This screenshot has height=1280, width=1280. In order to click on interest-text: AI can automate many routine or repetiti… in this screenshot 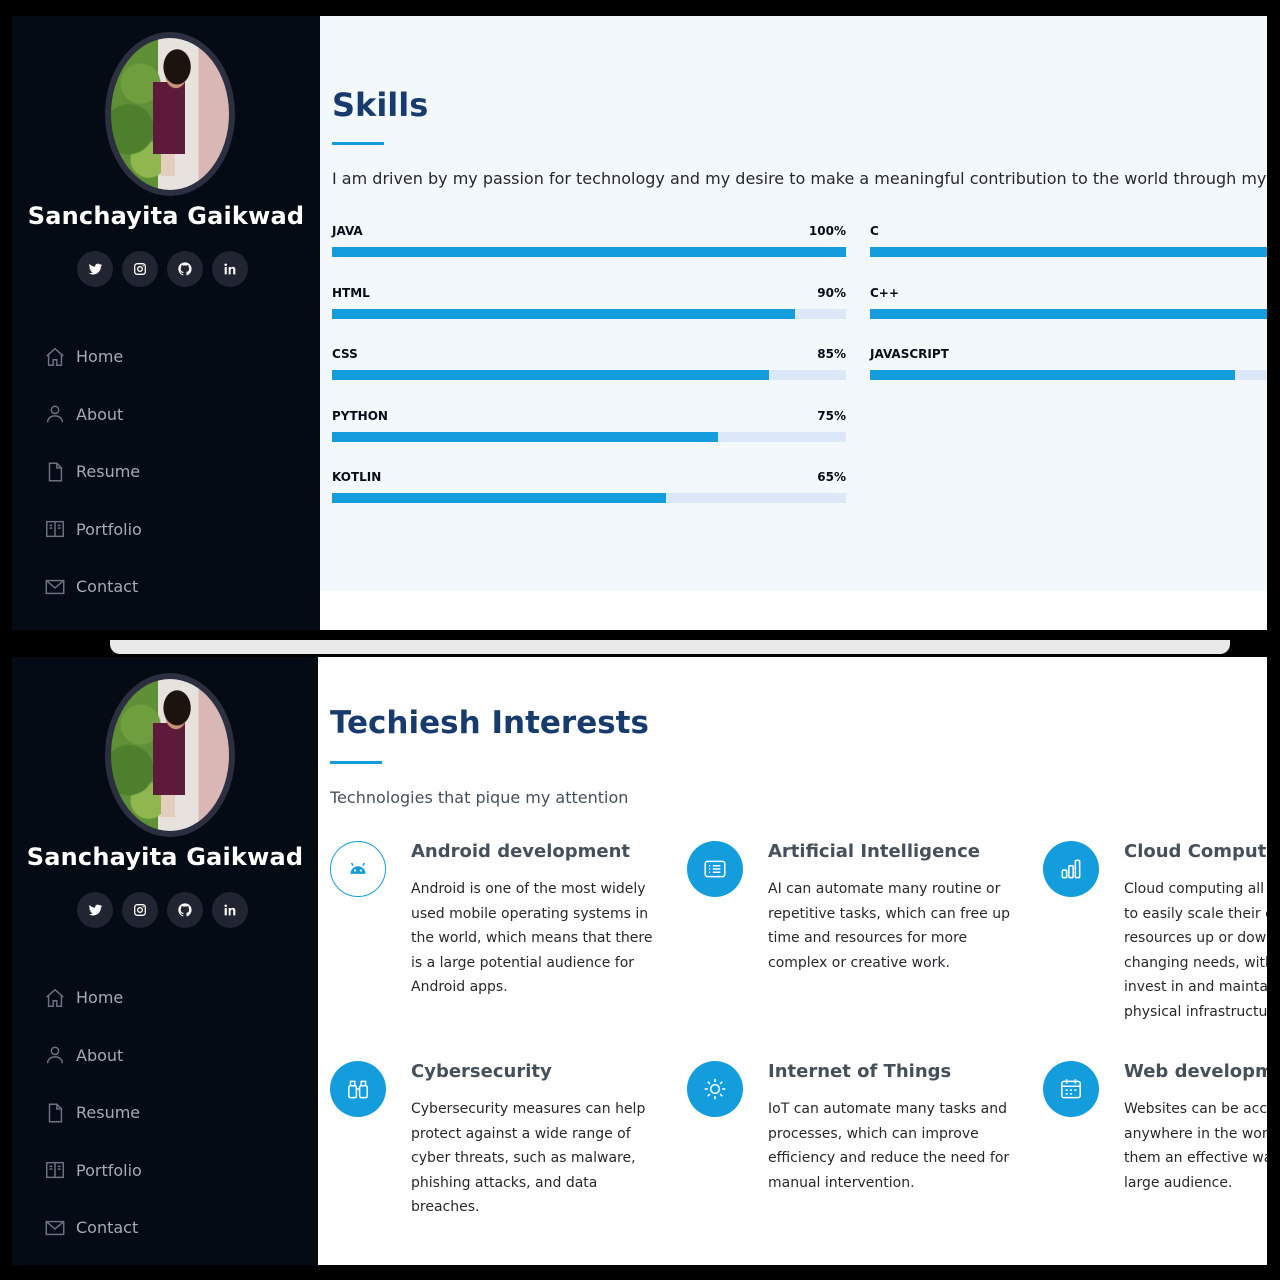, I will do `click(889, 926)`.